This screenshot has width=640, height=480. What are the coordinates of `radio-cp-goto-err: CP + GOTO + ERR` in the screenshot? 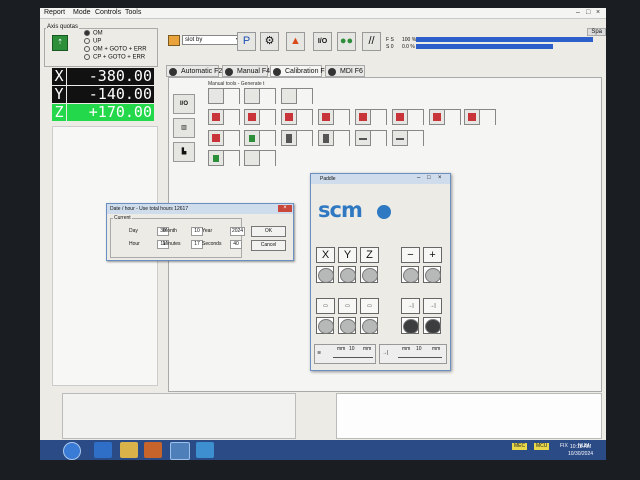 It's located at (114, 57).